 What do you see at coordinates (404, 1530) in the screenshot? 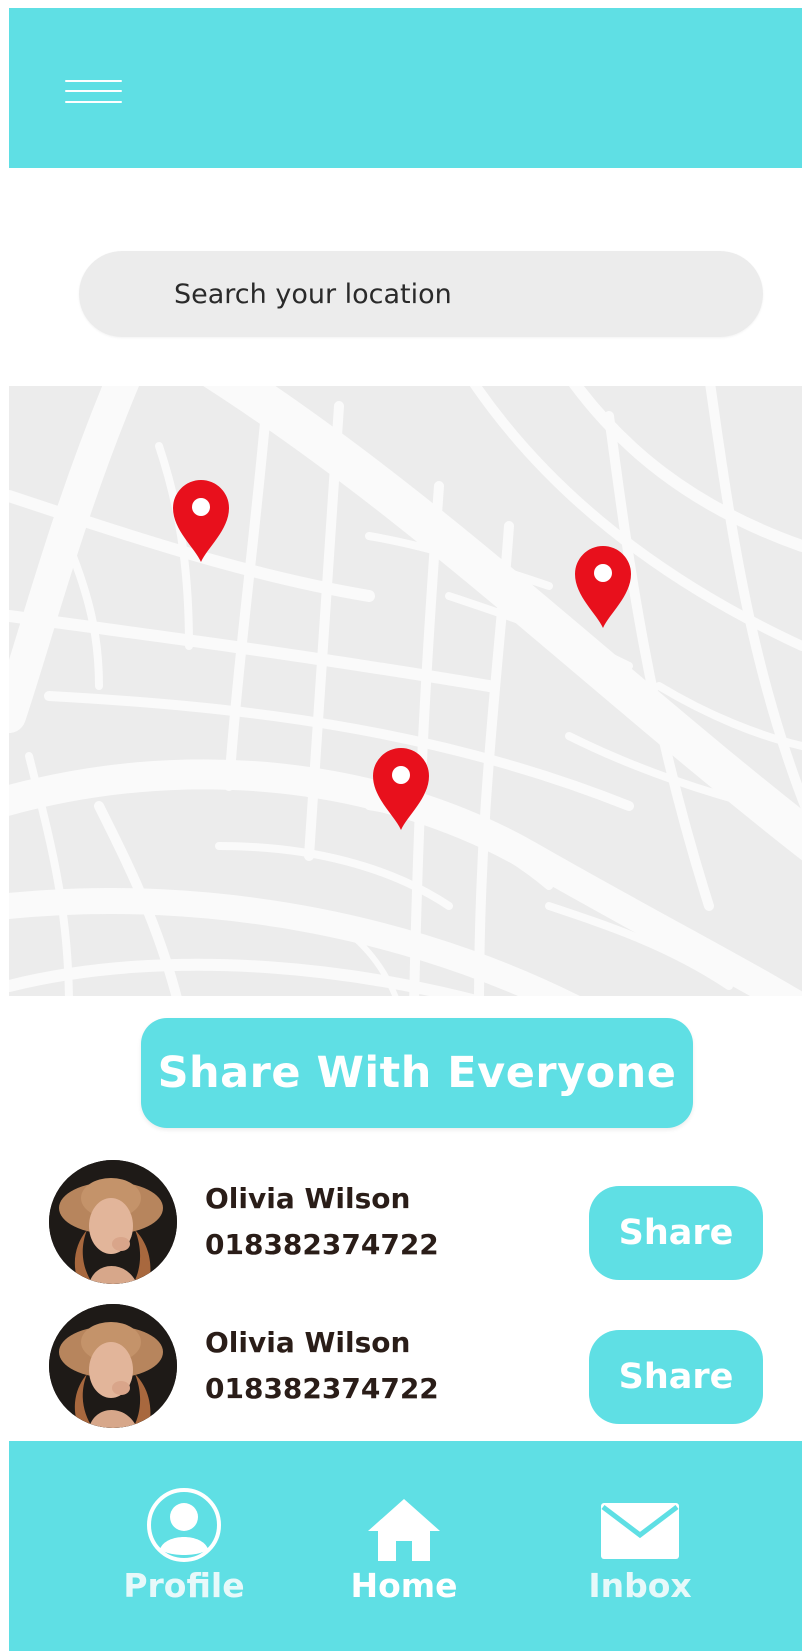
I see `home-icon` at bounding box center [404, 1530].